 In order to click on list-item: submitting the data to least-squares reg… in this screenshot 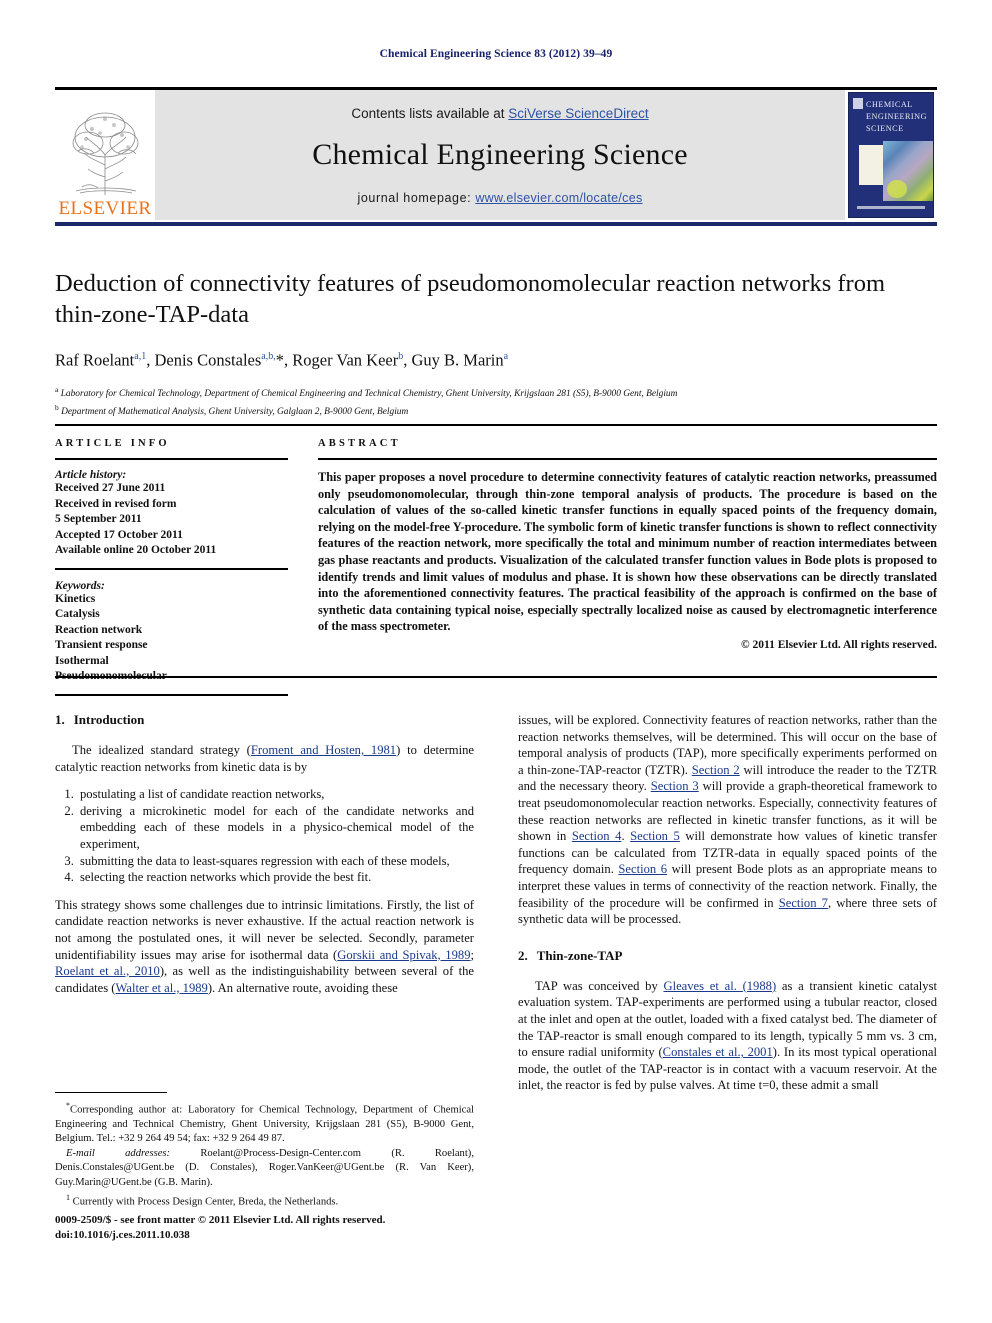, I will do `click(275, 861)`.